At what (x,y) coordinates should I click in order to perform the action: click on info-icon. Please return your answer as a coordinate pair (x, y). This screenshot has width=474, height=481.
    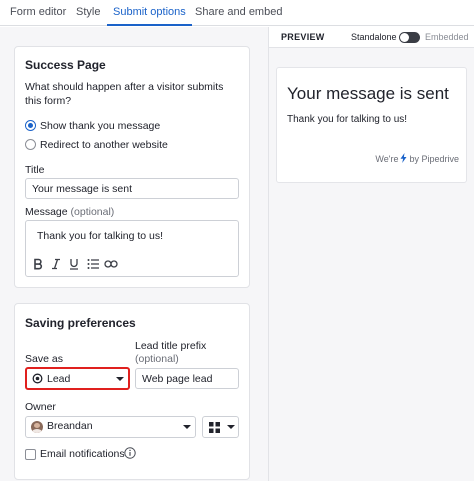
    Looking at the image, I should click on (130, 454).